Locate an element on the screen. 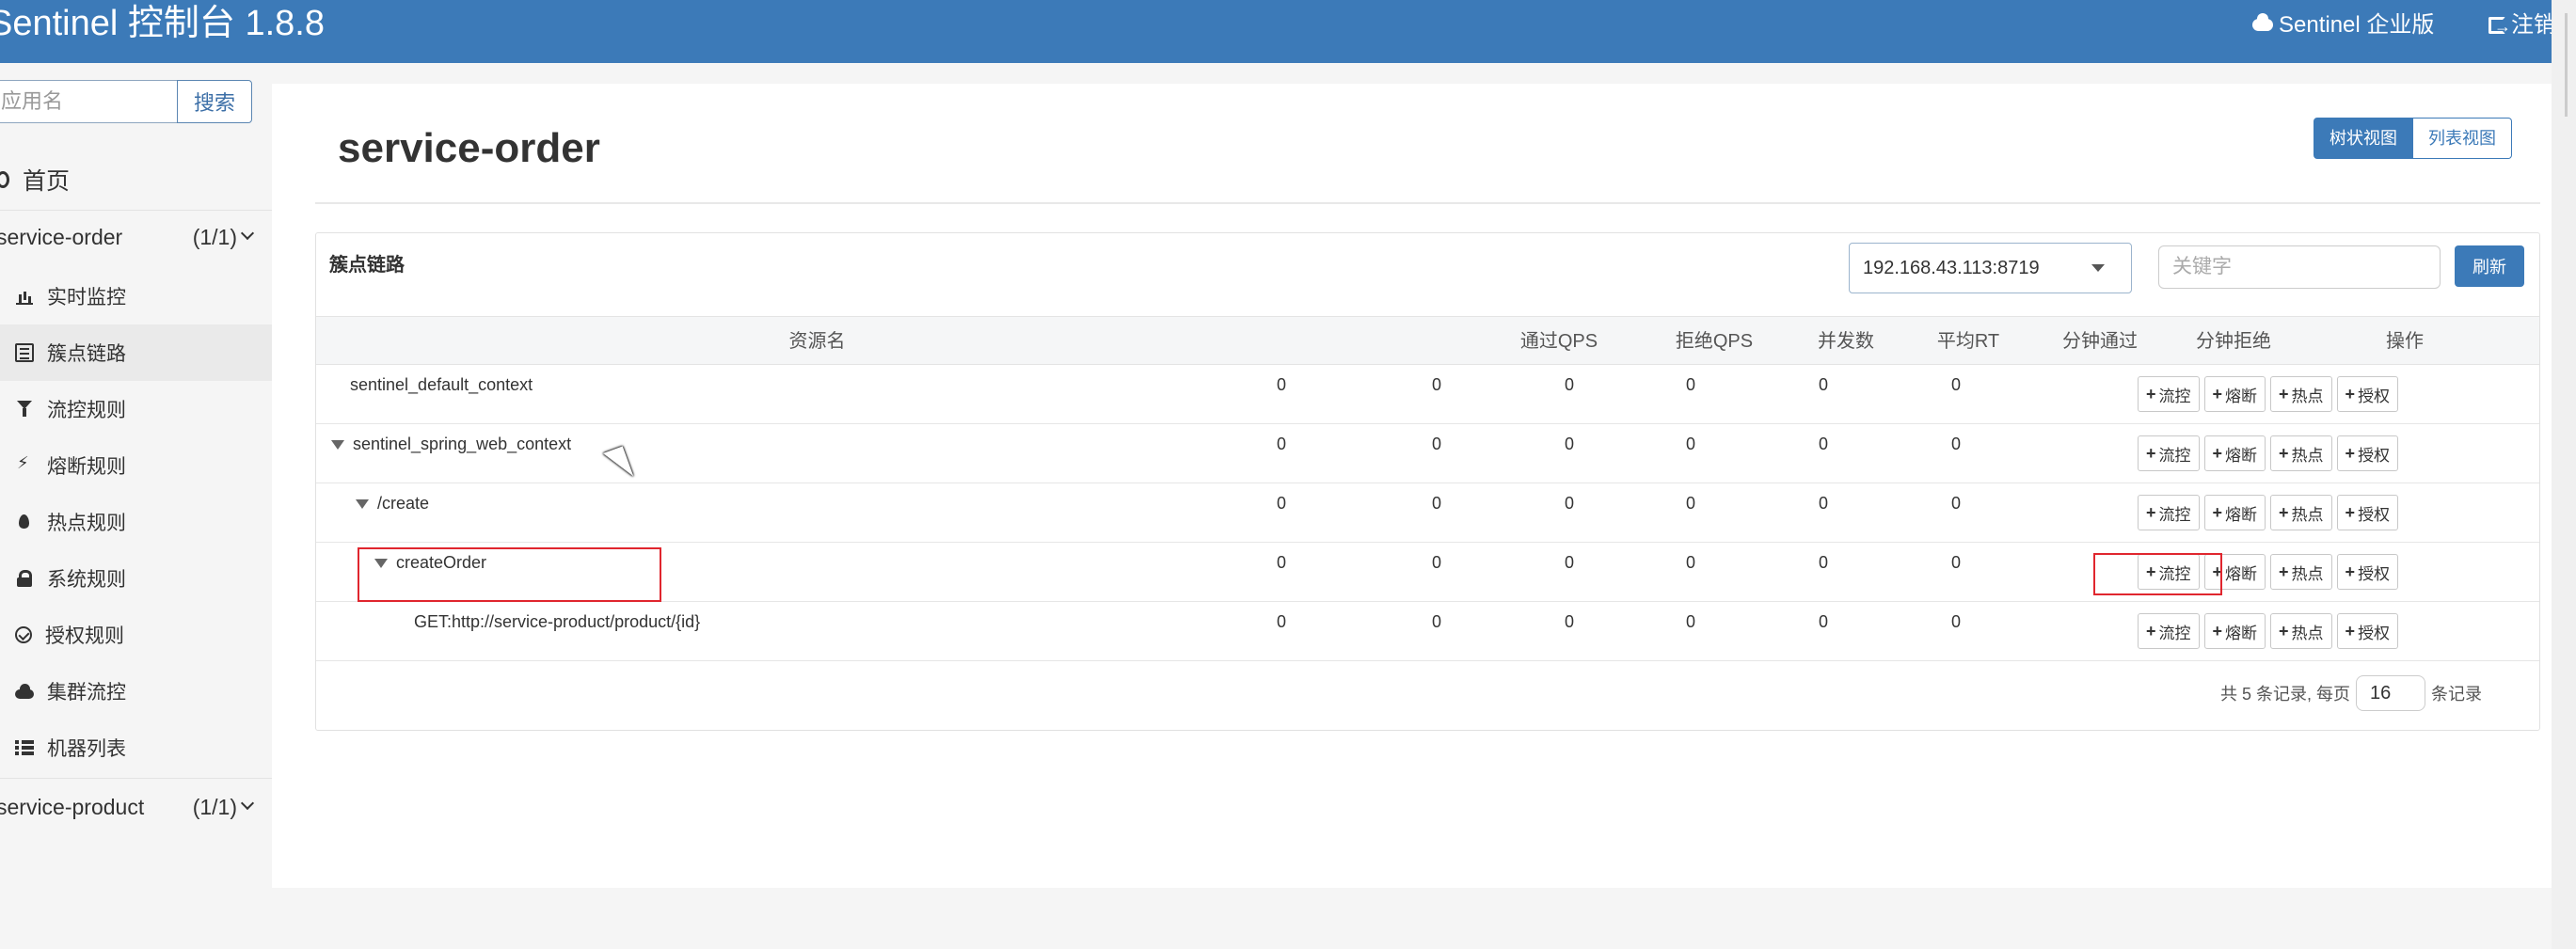  highlight-box-flow-button is located at coordinates (2157, 574).